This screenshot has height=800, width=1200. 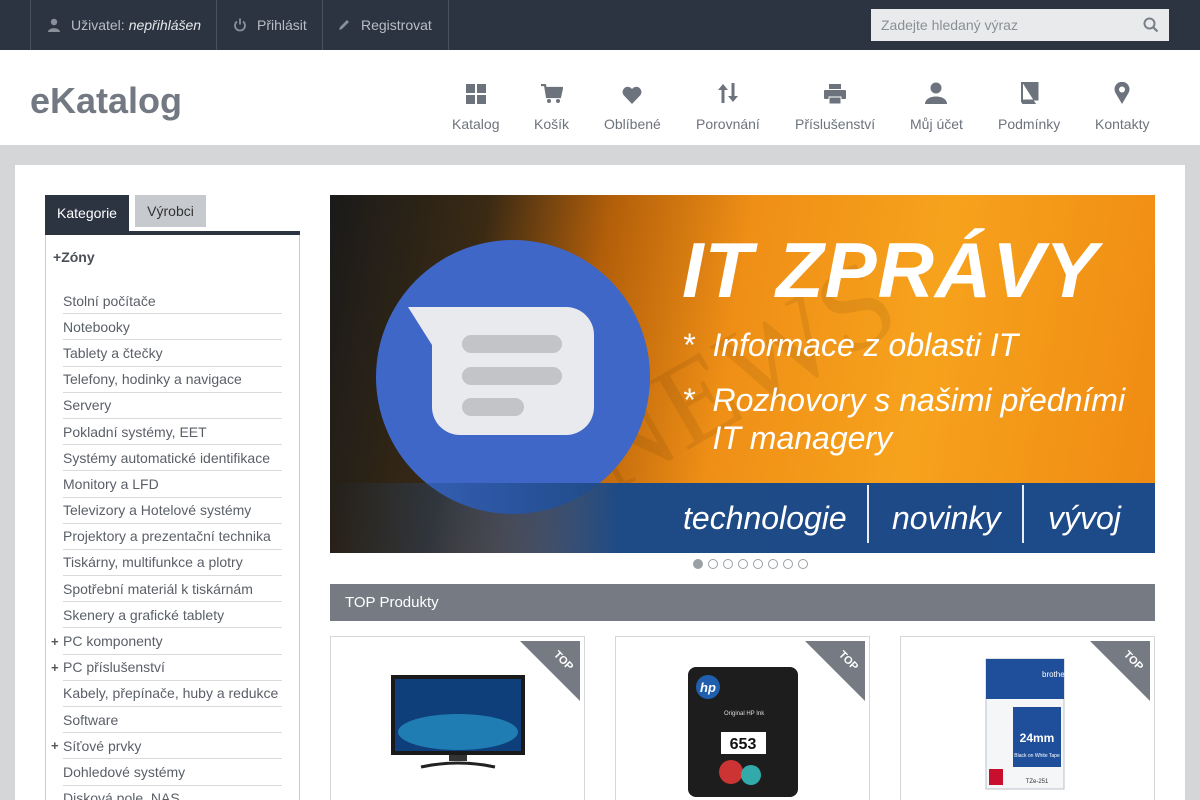 I want to click on book-icon, so click(x=1029, y=91).